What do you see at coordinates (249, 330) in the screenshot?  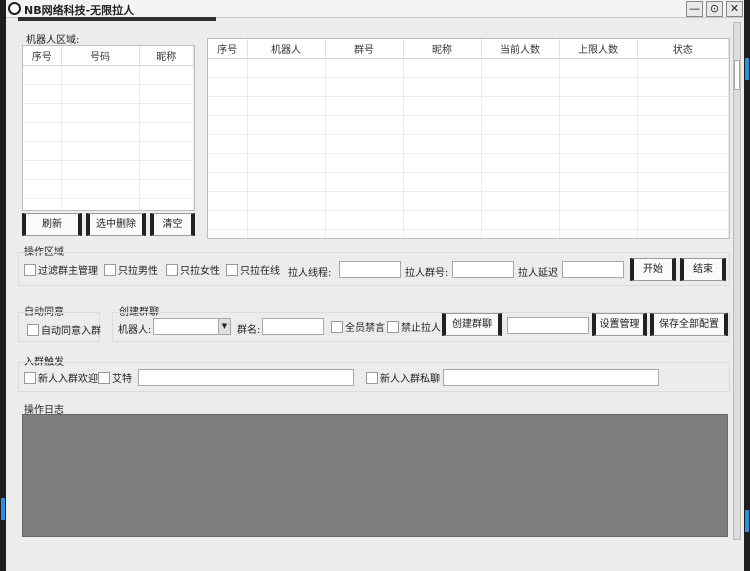 I see `group-name-label: 群名:` at bounding box center [249, 330].